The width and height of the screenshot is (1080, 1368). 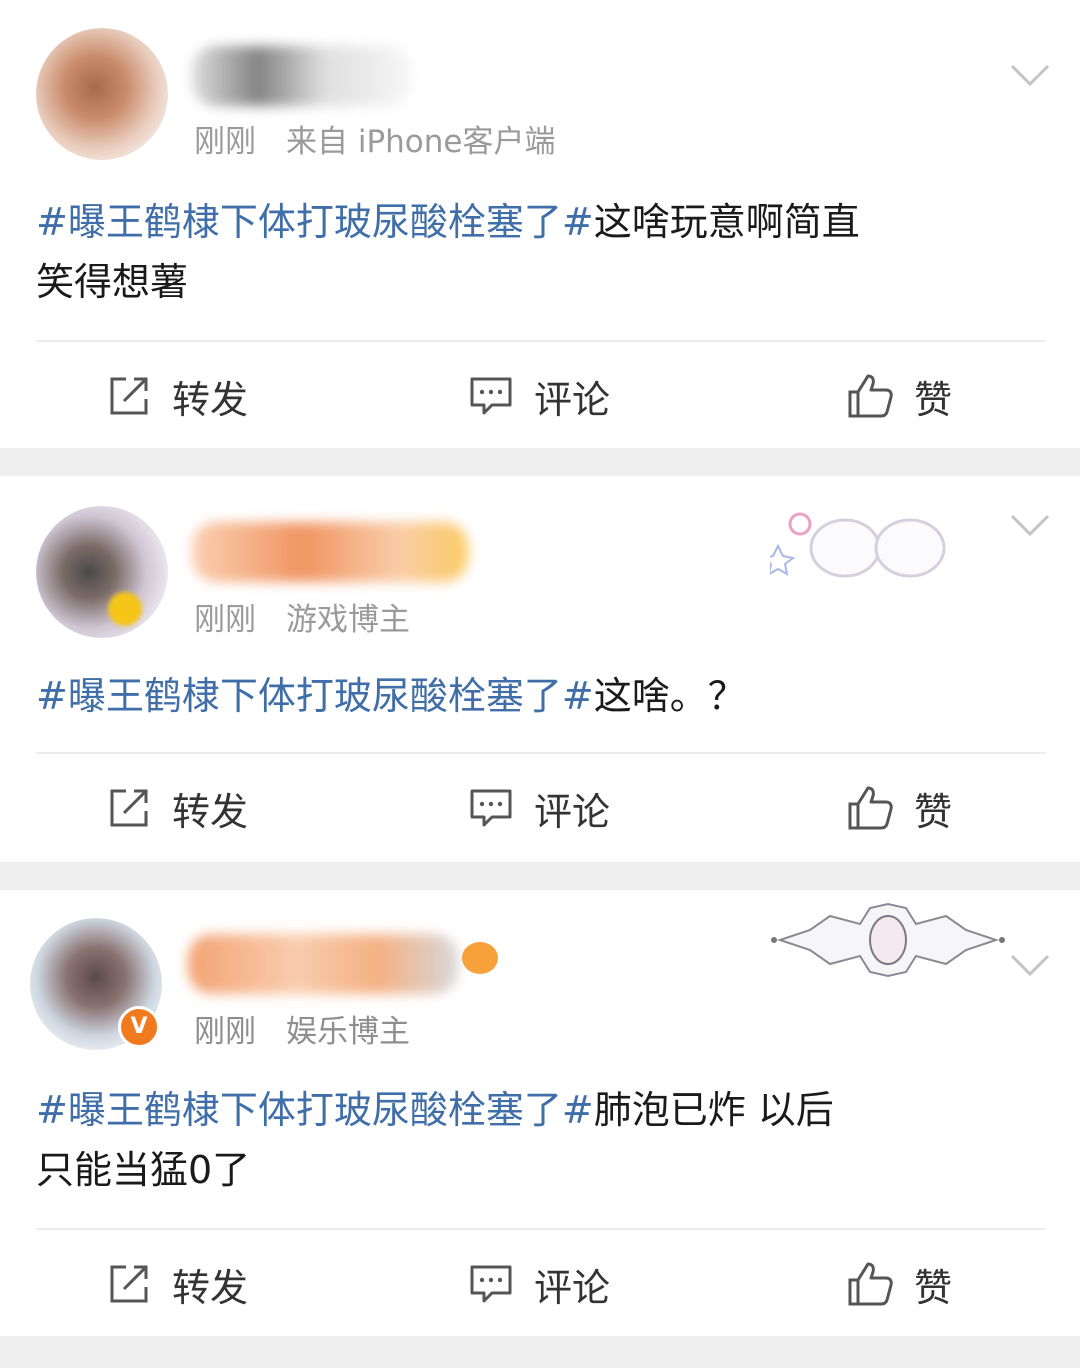 What do you see at coordinates (538, 1140) in the screenshot?
I see `post-text: #曝王鹤棣下体打玻尿酸栓塞了#肺泡已炸 以后 只能当猛0了` at bounding box center [538, 1140].